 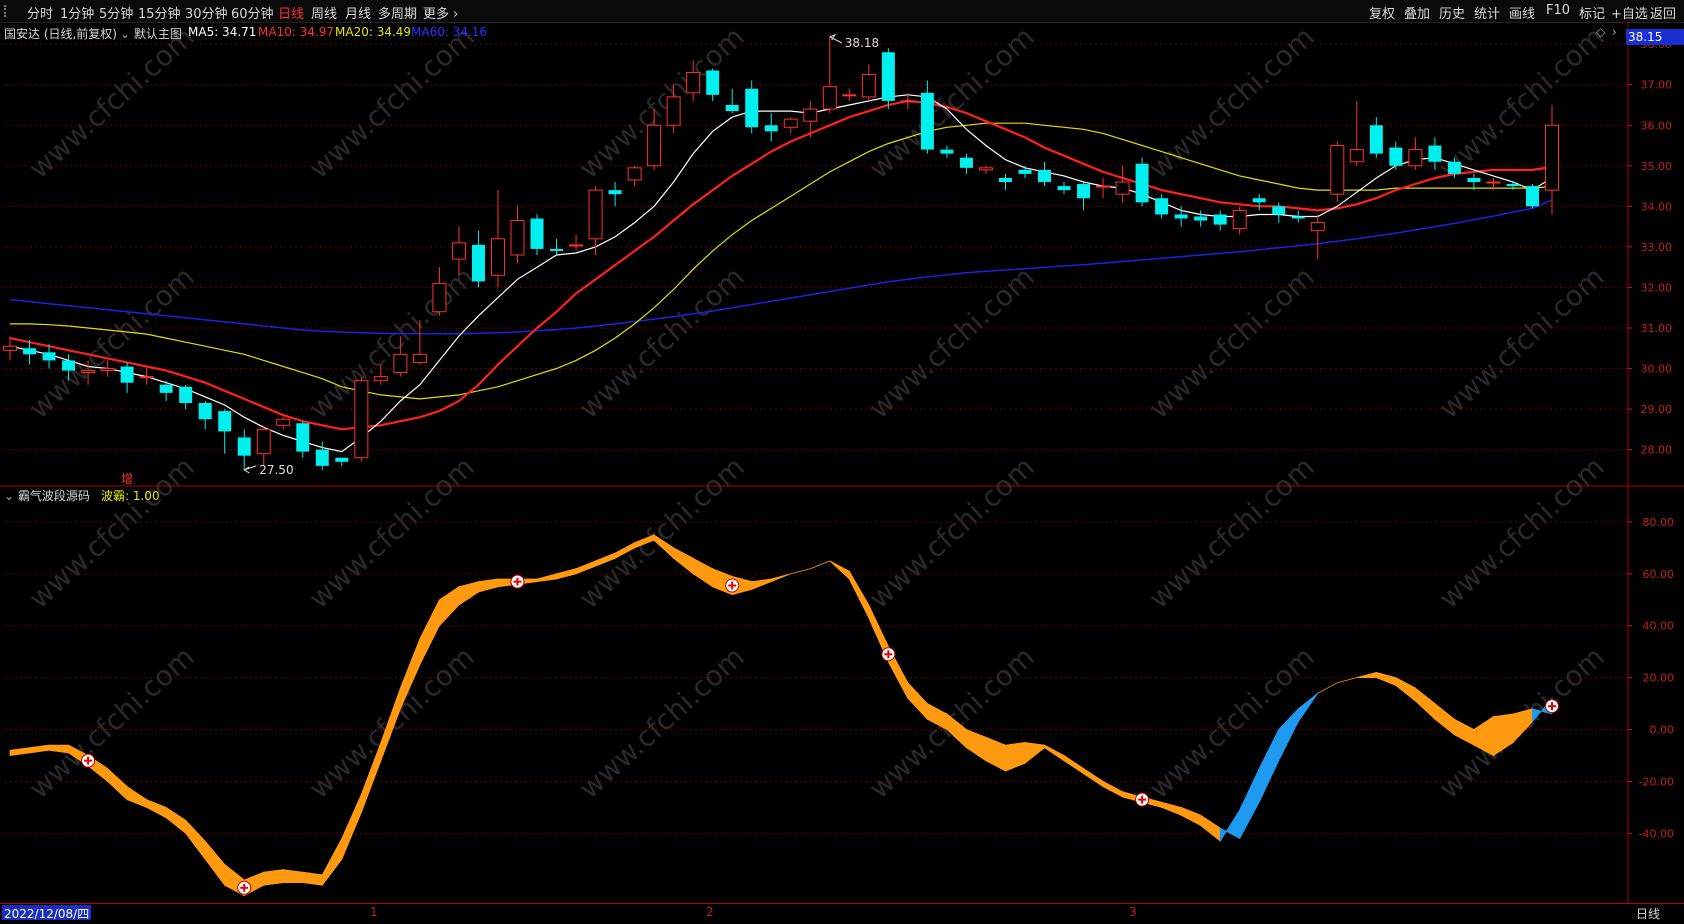 I want to click on indicator-tick-label: 60.00, so click(x=1659, y=574).